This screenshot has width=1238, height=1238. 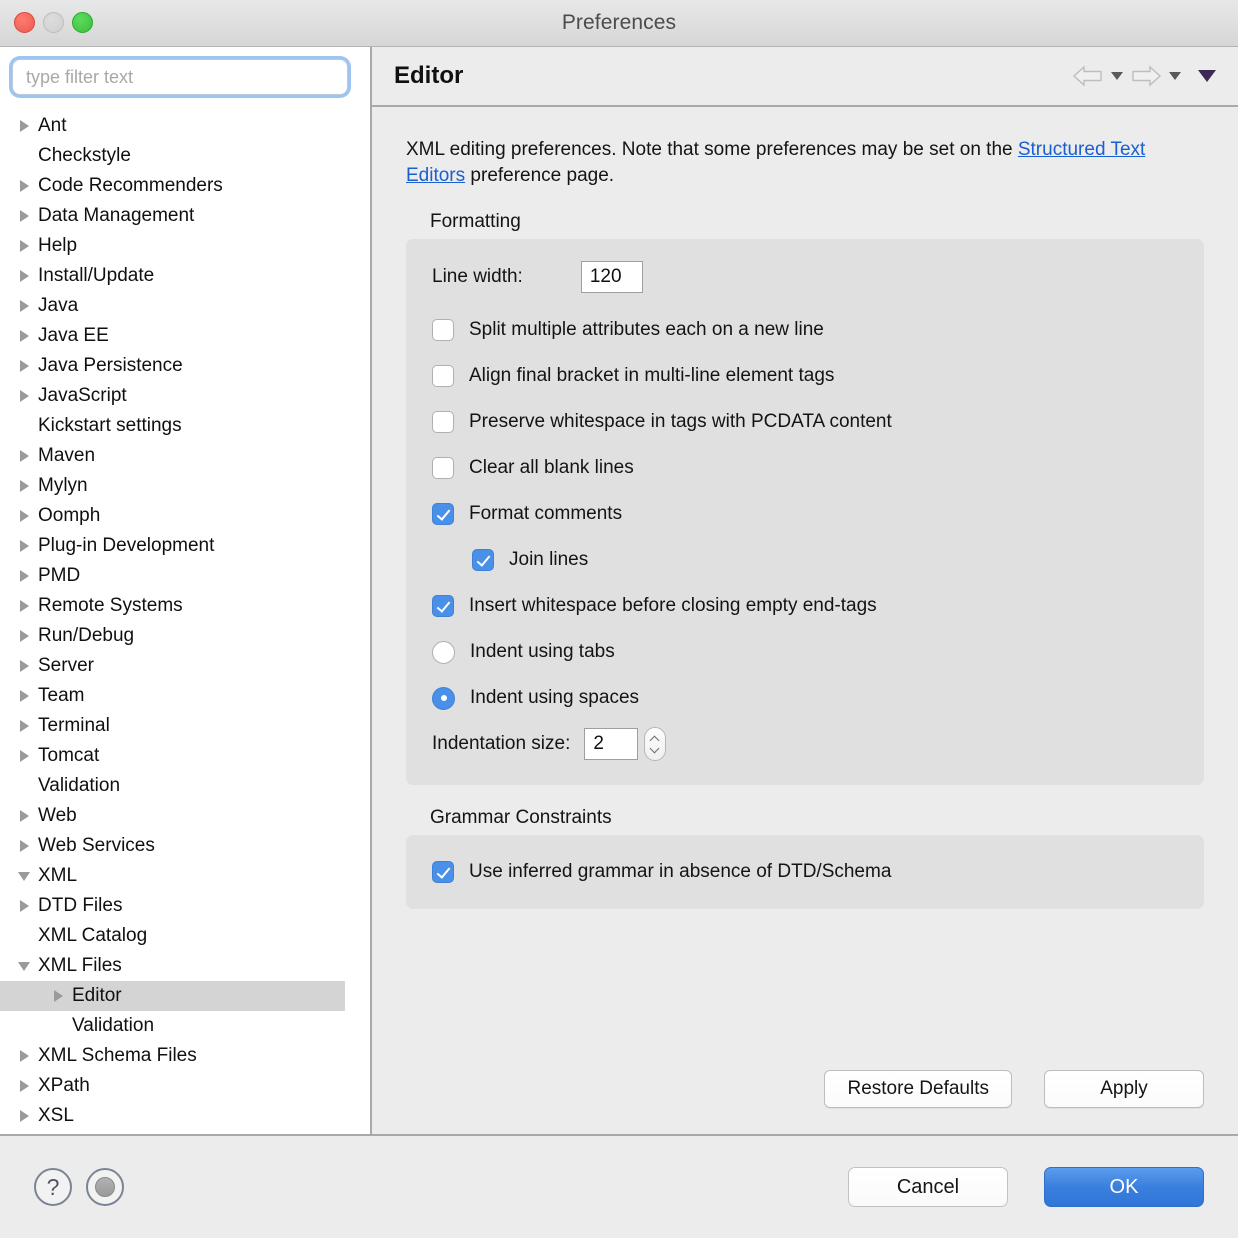 I want to click on tree-item-pmd: PMD, so click(x=172, y=576).